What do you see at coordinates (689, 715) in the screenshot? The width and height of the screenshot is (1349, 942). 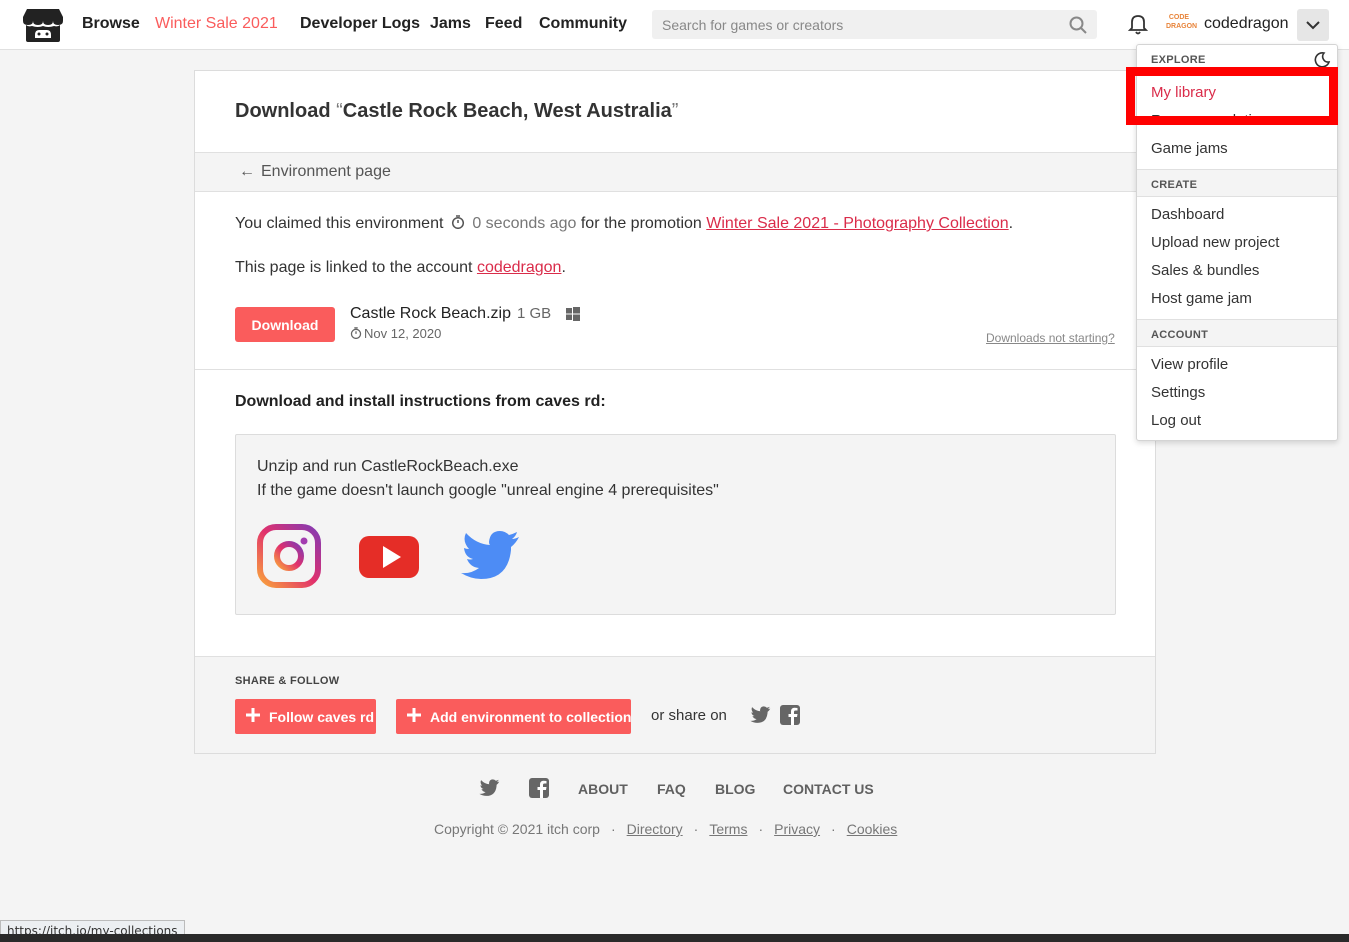 I see `share-on-label: or share on` at bounding box center [689, 715].